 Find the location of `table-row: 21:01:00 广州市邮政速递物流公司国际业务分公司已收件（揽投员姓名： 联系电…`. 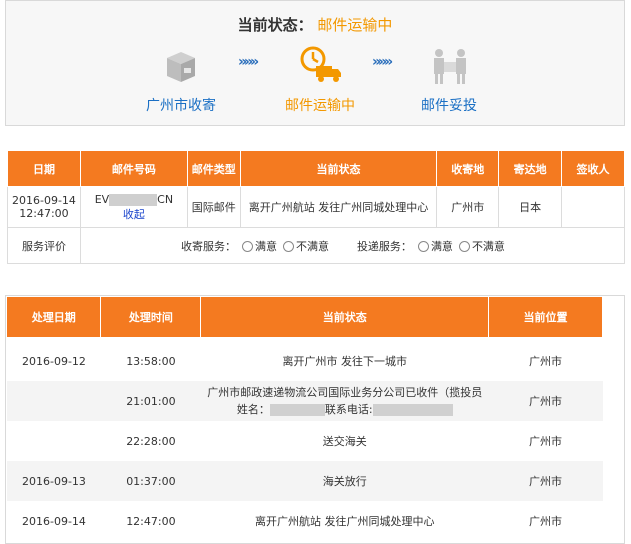

table-row: 21:01:00 广州市邮政速递物流公司国际业务分公司已收件（揽投员姓名： 联系电… is located at coordinates (305, 401).